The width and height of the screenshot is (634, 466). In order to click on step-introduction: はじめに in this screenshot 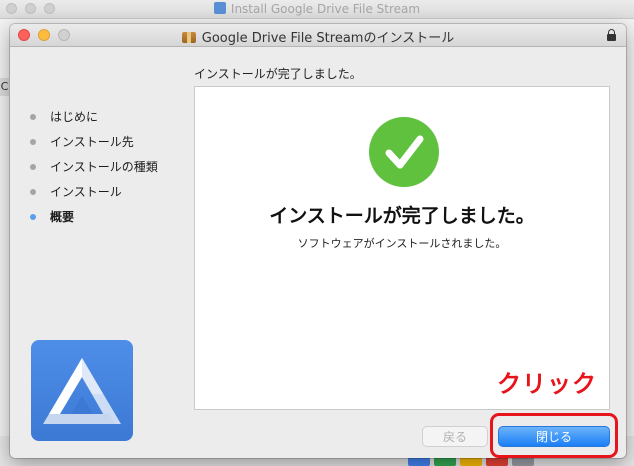, I will do `click(94, 116)`.